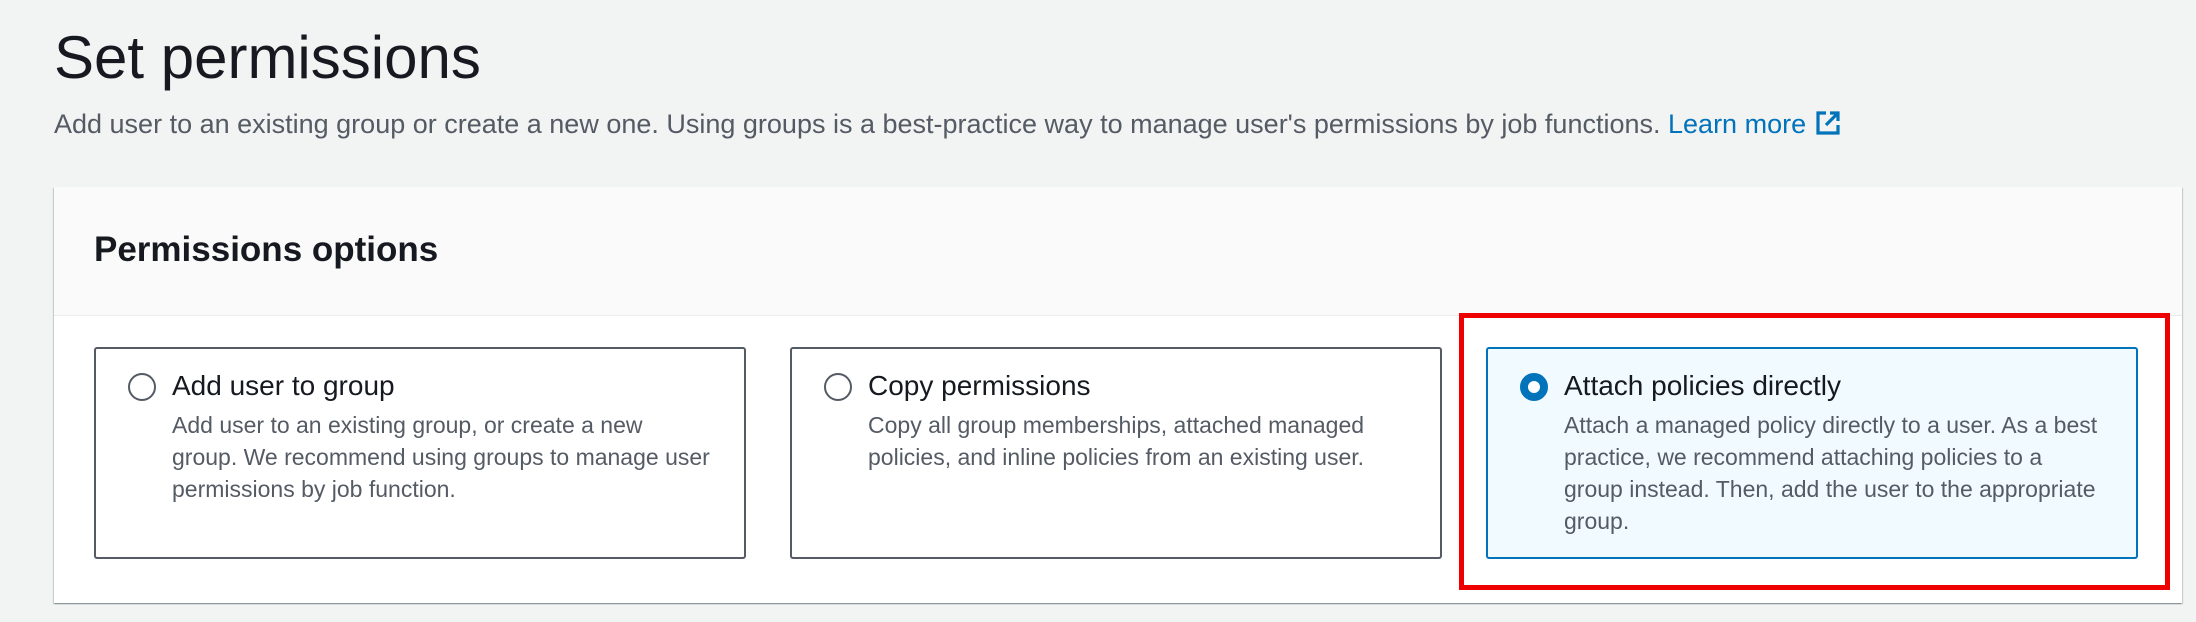 Image resolution: width=2196 pixels, height=622 pixels. I want to click on panel-title: Permissions options, so click(266, 249).